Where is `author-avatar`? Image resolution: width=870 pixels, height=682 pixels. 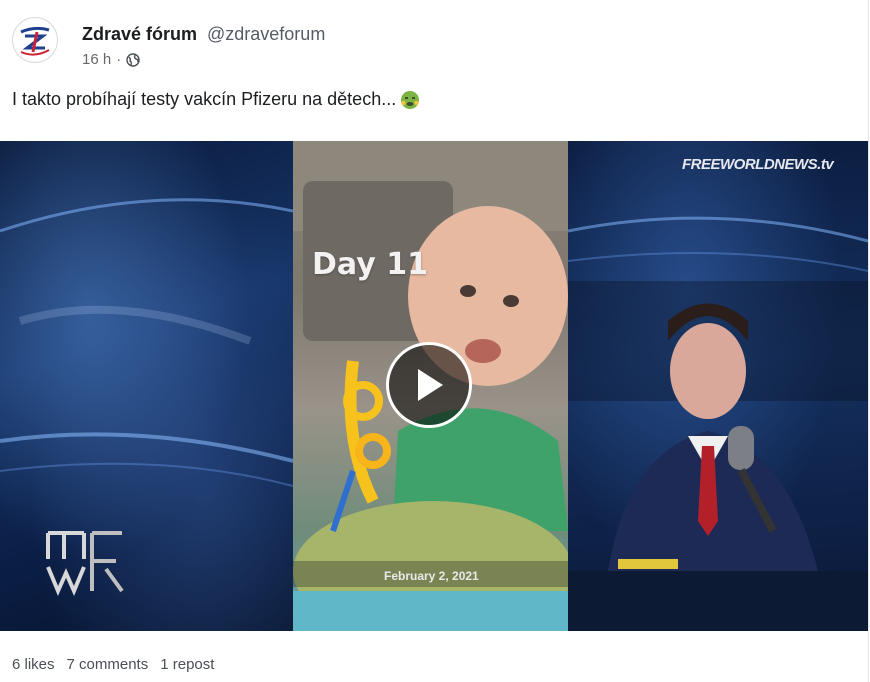
author-avatar is located at coordinates (35, 40).